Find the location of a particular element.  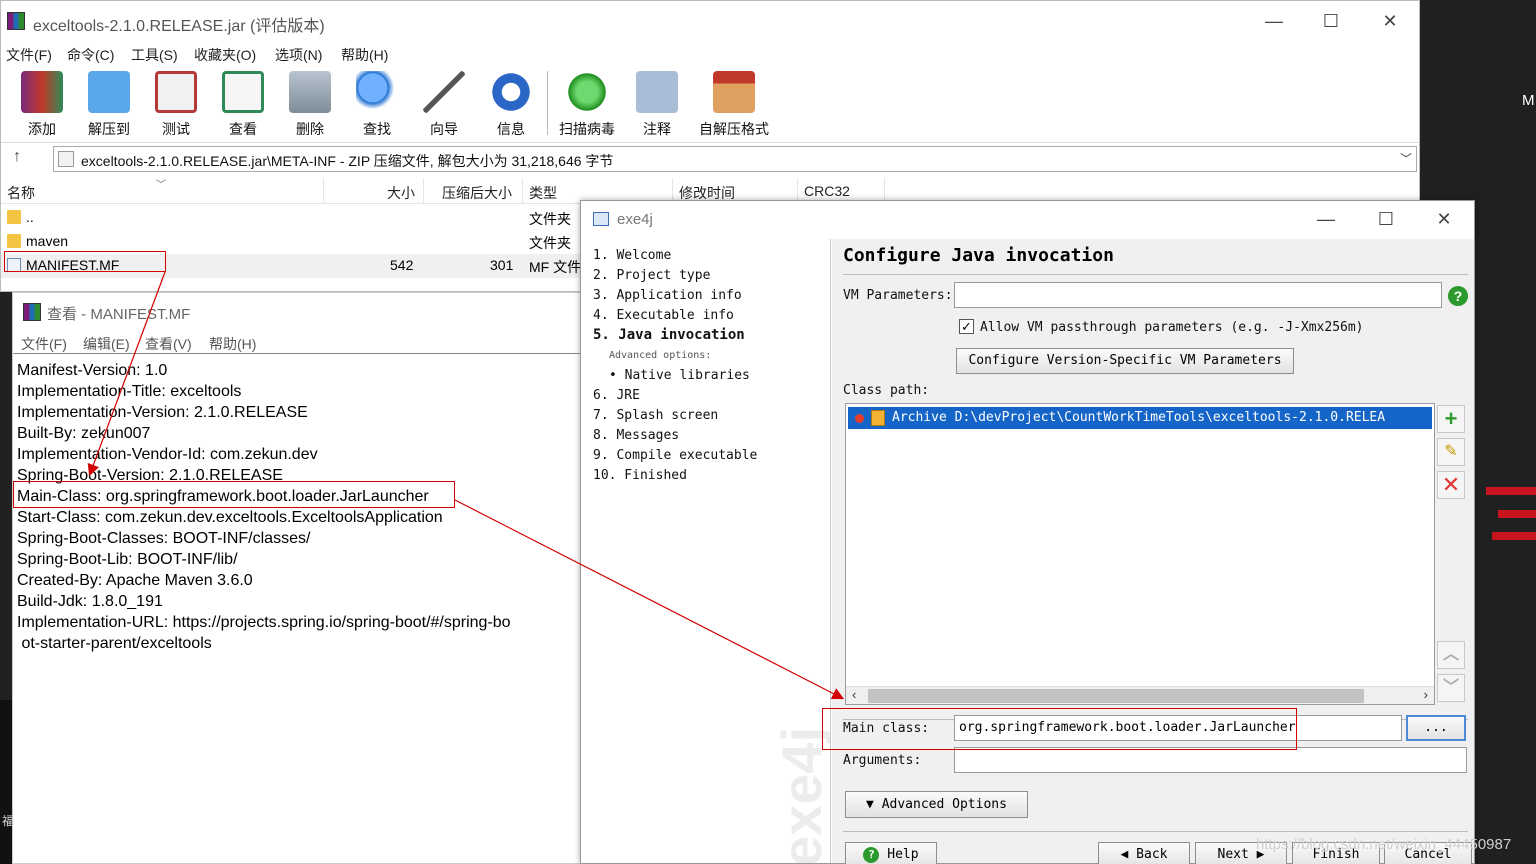

viewer-menu-file: 文件(F) is located at coordinates (44, 344).